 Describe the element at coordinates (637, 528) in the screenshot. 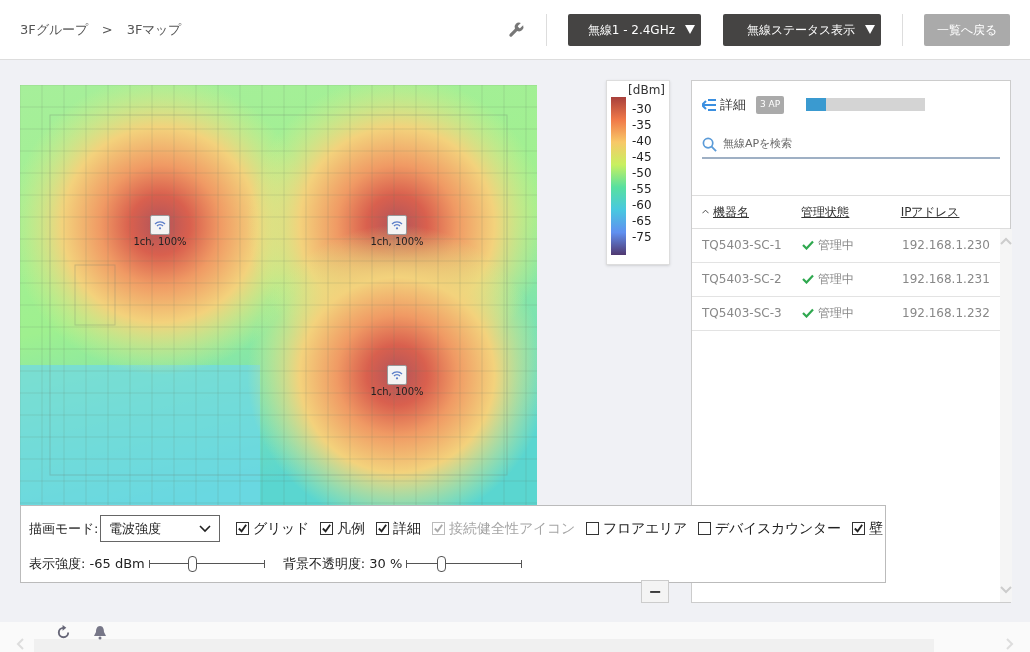

I see `checkbox-option: フロアエリア` at that location.